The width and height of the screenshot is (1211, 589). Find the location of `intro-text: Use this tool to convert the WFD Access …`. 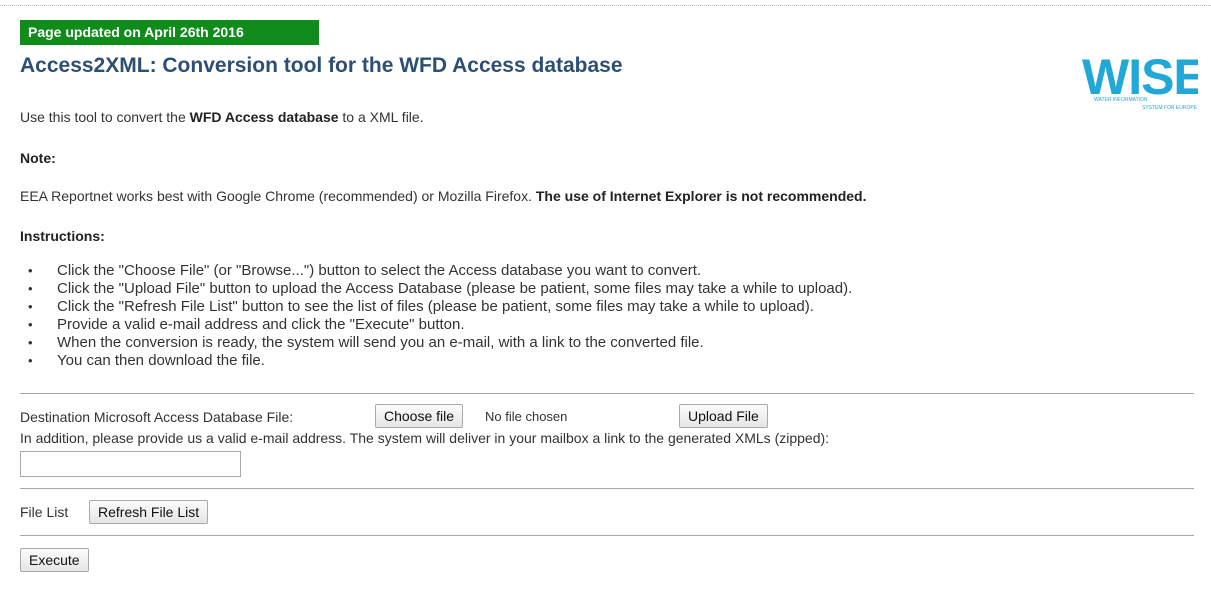

intro-text: Use this tool to convert the WFD Access … is located at coordinates (222, 117).